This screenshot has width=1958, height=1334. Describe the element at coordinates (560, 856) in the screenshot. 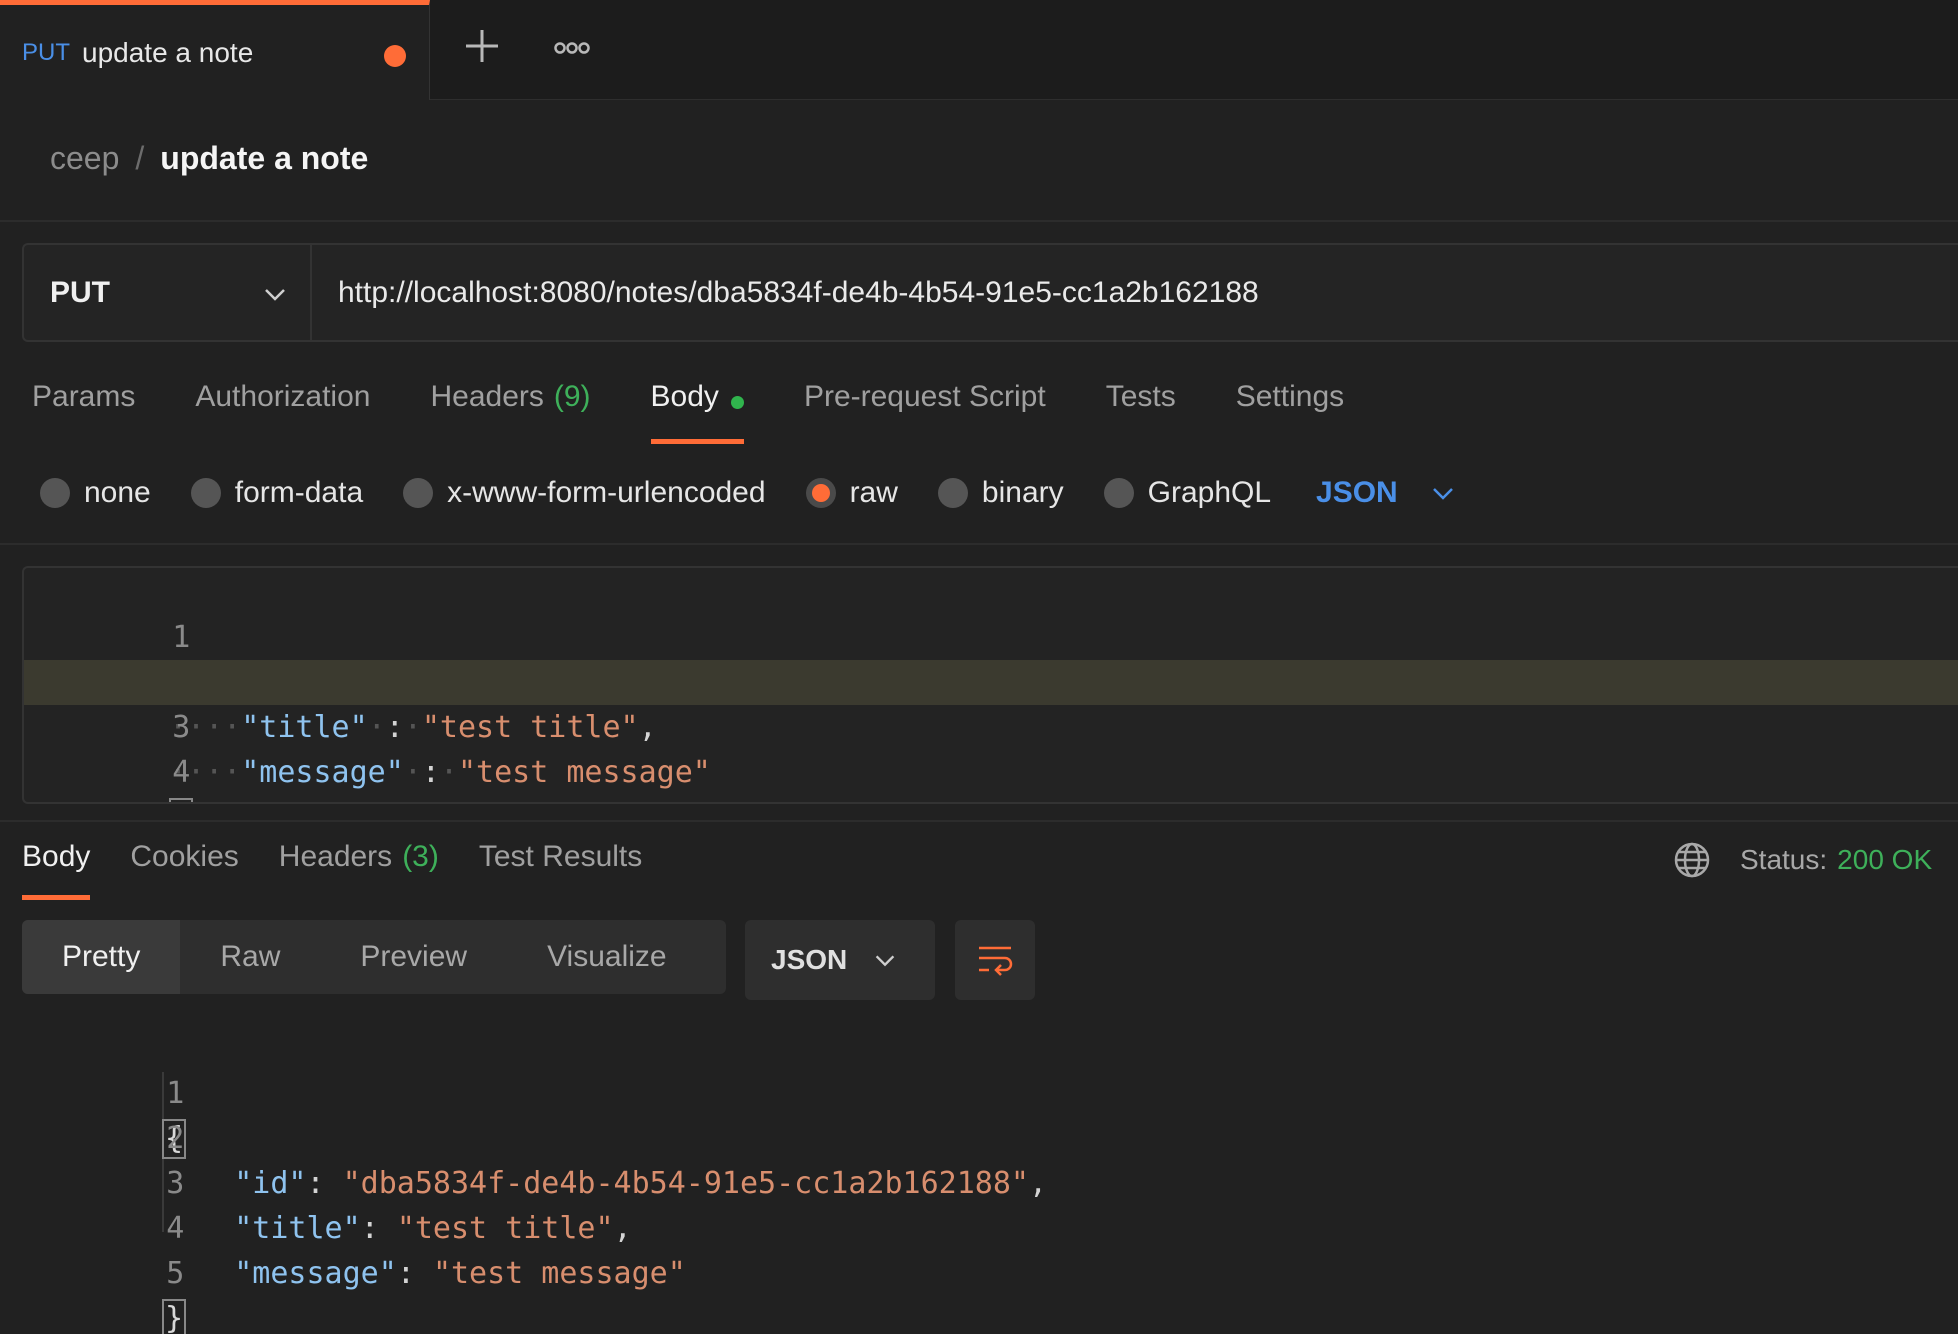

I see `tab-label: Test Results` at that location.